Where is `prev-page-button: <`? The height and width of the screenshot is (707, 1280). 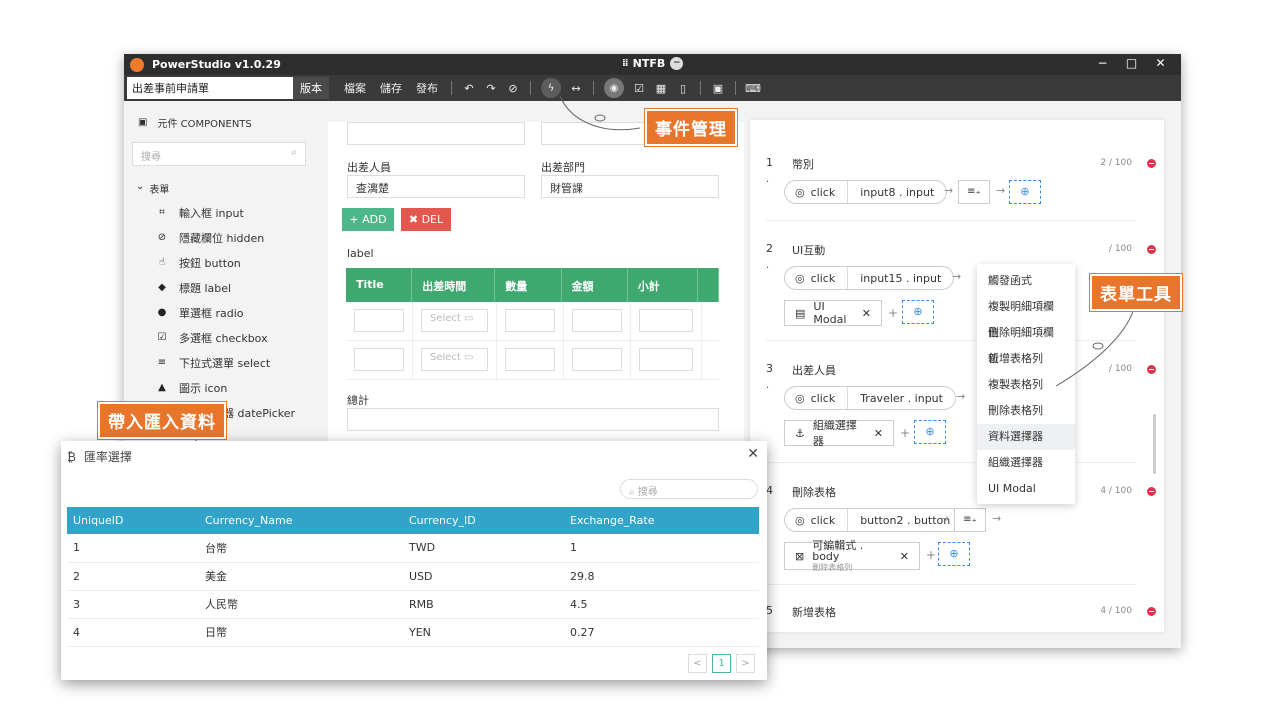
prev-page-button: < is located at coordinates (697, 663).